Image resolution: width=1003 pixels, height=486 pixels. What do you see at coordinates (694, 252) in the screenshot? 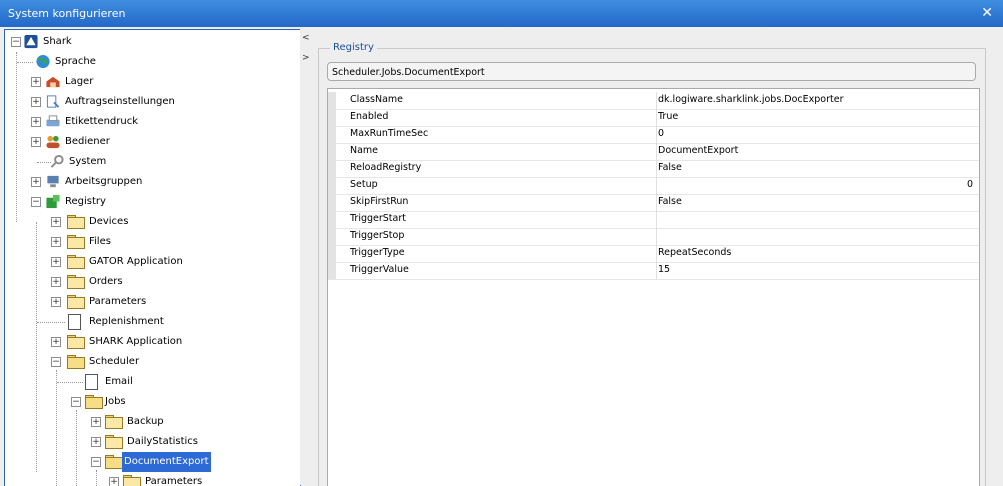
I see `property-value: RepeatSeconds` at bounding box center [694, 252].